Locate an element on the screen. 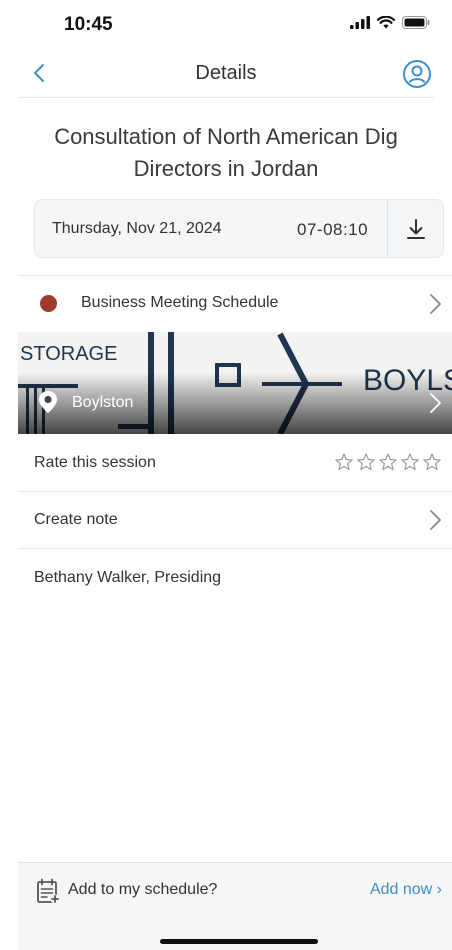  create-note-row: Create note is located at coordinates (235, 520).